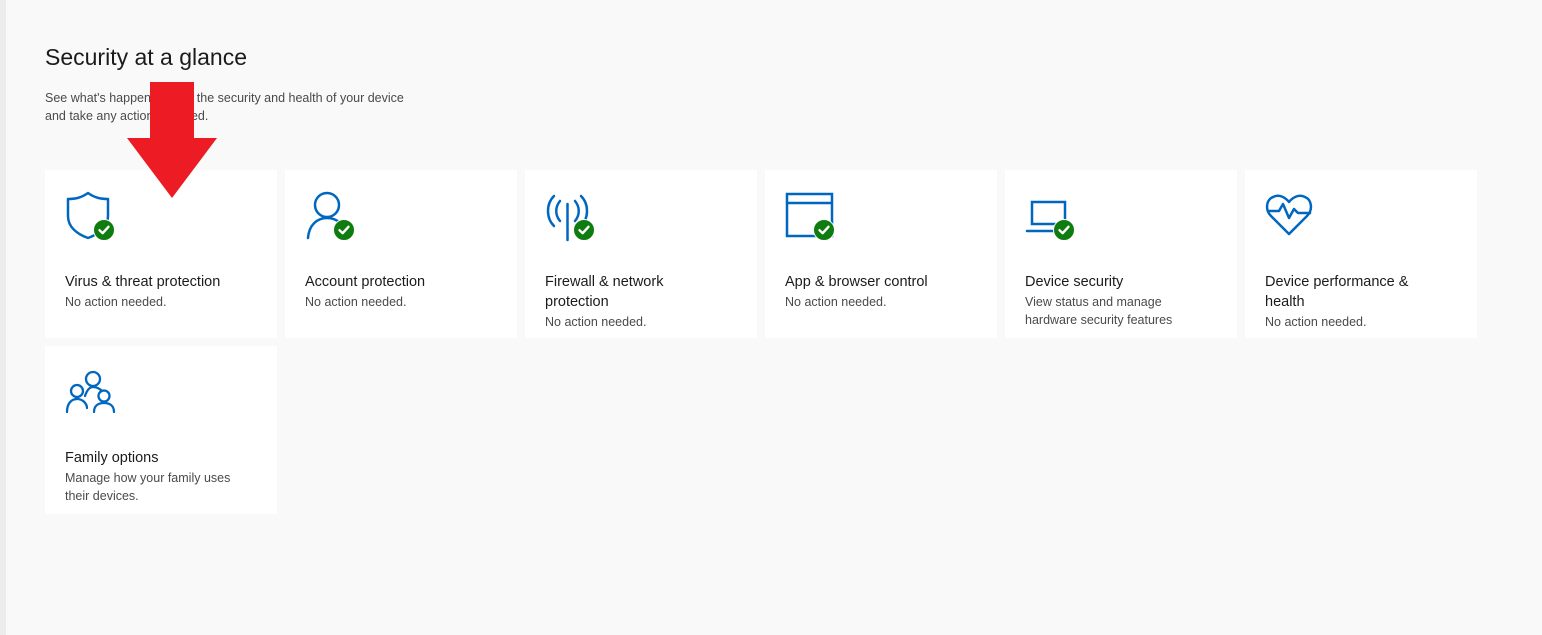  What do you see at coordinates (365, 282) in the screenshot?
I see `tile-title: Account protection` at bounding box center [365, 282].